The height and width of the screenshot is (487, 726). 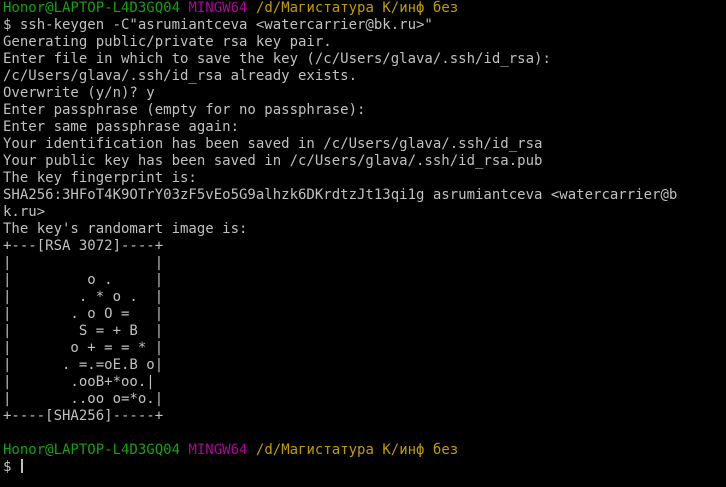 What do you see at coordinates (83, 297) in the screenshot?
I see `randomart-line: | . * o . |` at bounding box center [83, 297].